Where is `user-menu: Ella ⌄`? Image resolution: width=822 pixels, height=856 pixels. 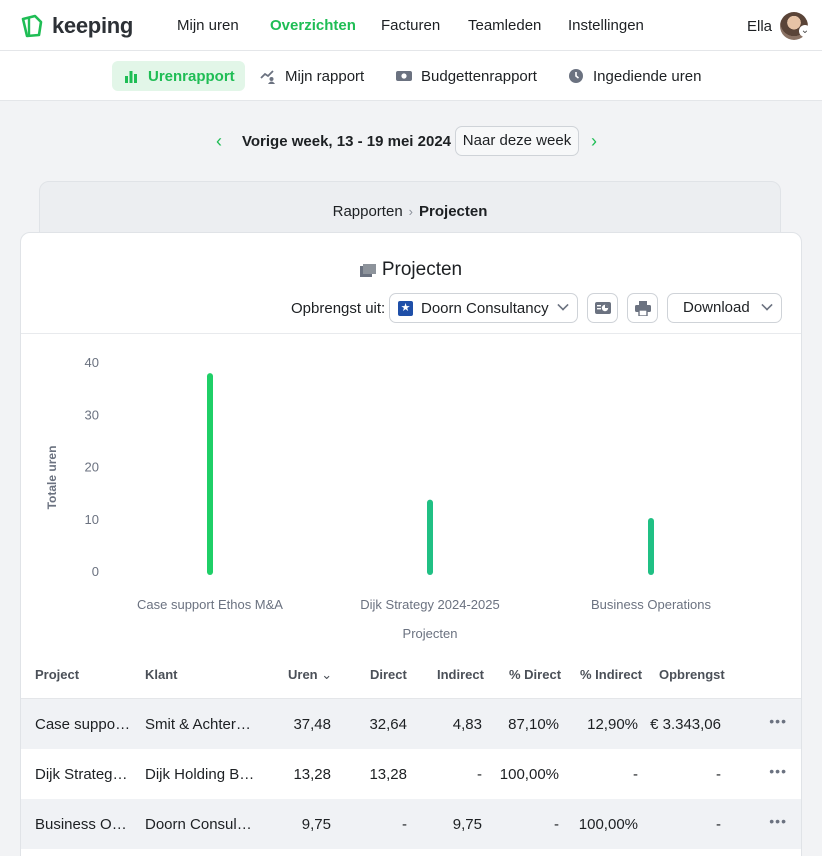
user-menu: Ella ⌄ is located at coordinates (778, 26).